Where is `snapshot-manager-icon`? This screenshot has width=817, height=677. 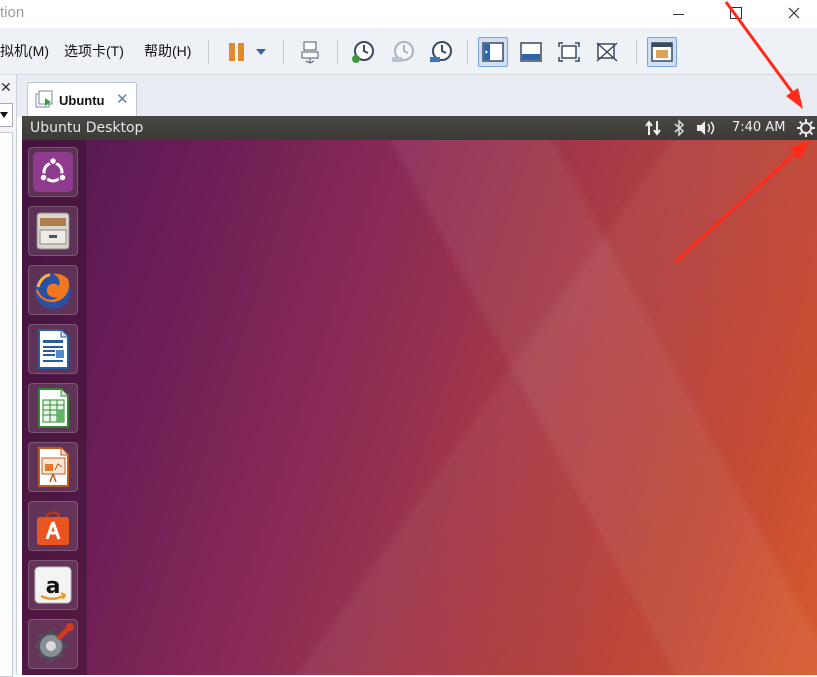
snapshot-manager-icon is located at coordinates (441, 51).